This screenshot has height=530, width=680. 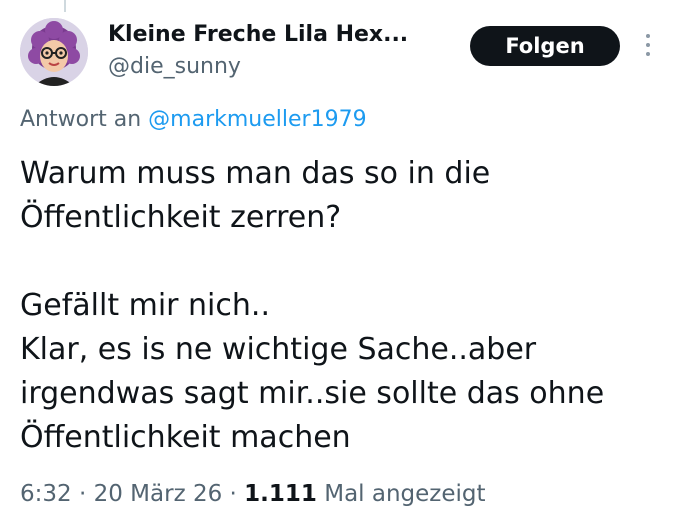 I want to click on tweet-line: Warum muss man das so in die, so click(x=255, y=173).